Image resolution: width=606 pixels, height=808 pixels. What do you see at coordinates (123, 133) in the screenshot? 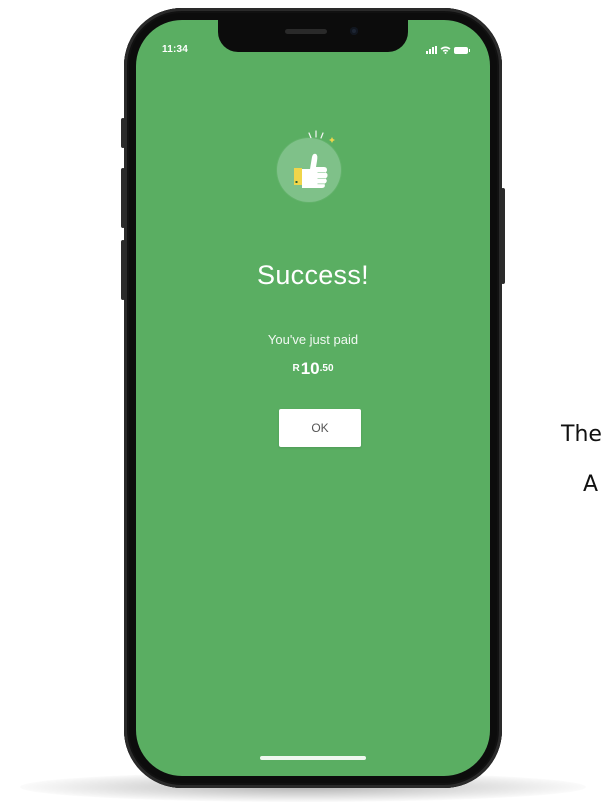
I see `silent-switch` at bounding box center [123, 133].